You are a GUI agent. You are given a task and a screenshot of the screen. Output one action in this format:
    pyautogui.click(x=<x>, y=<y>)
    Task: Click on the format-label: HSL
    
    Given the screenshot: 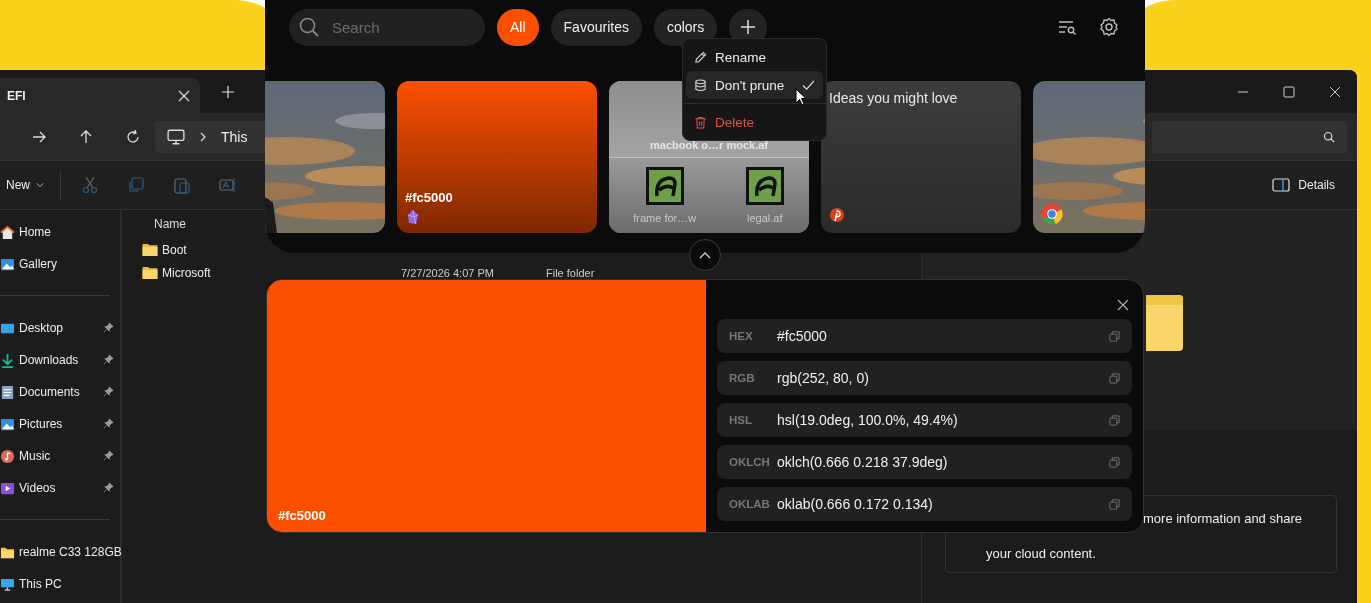 What is the action you would take?
    pyautogui.click(x=741, y=420)
    